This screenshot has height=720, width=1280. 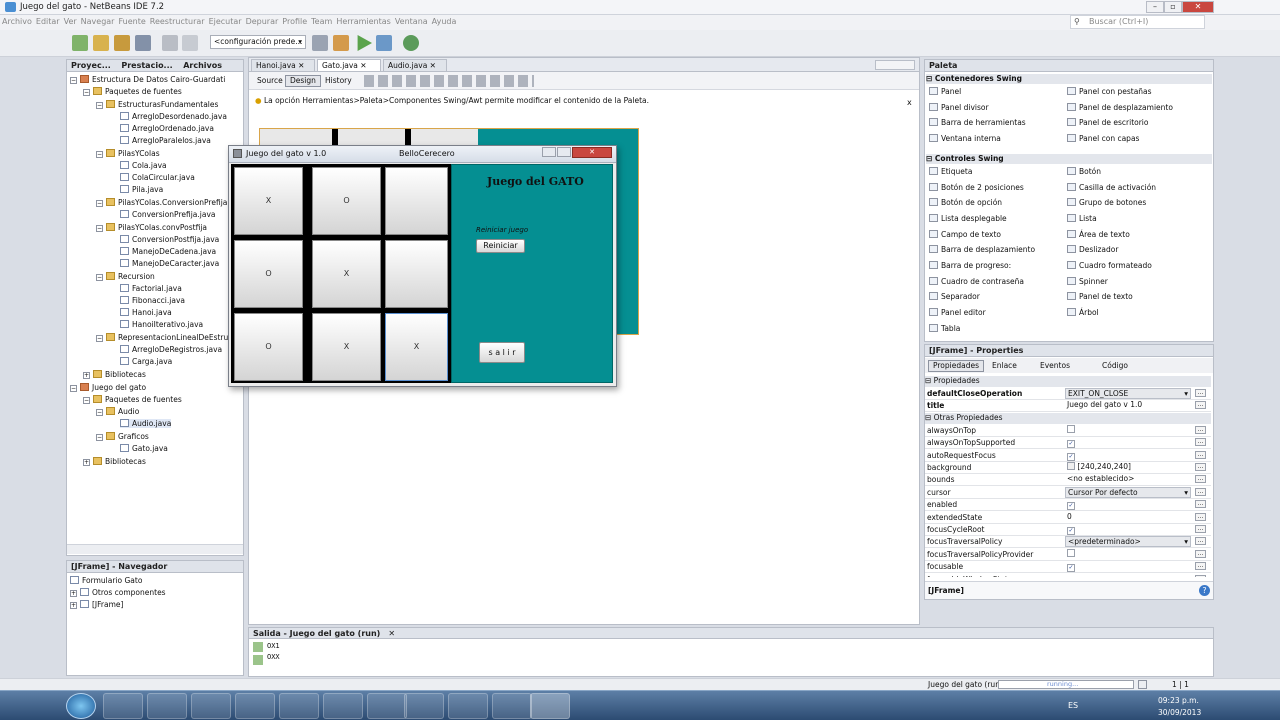 What do you see at coordinates (957, 312) in the screenshot?
I see `palette-item: Panel editor` at bounding box center [957, 312].